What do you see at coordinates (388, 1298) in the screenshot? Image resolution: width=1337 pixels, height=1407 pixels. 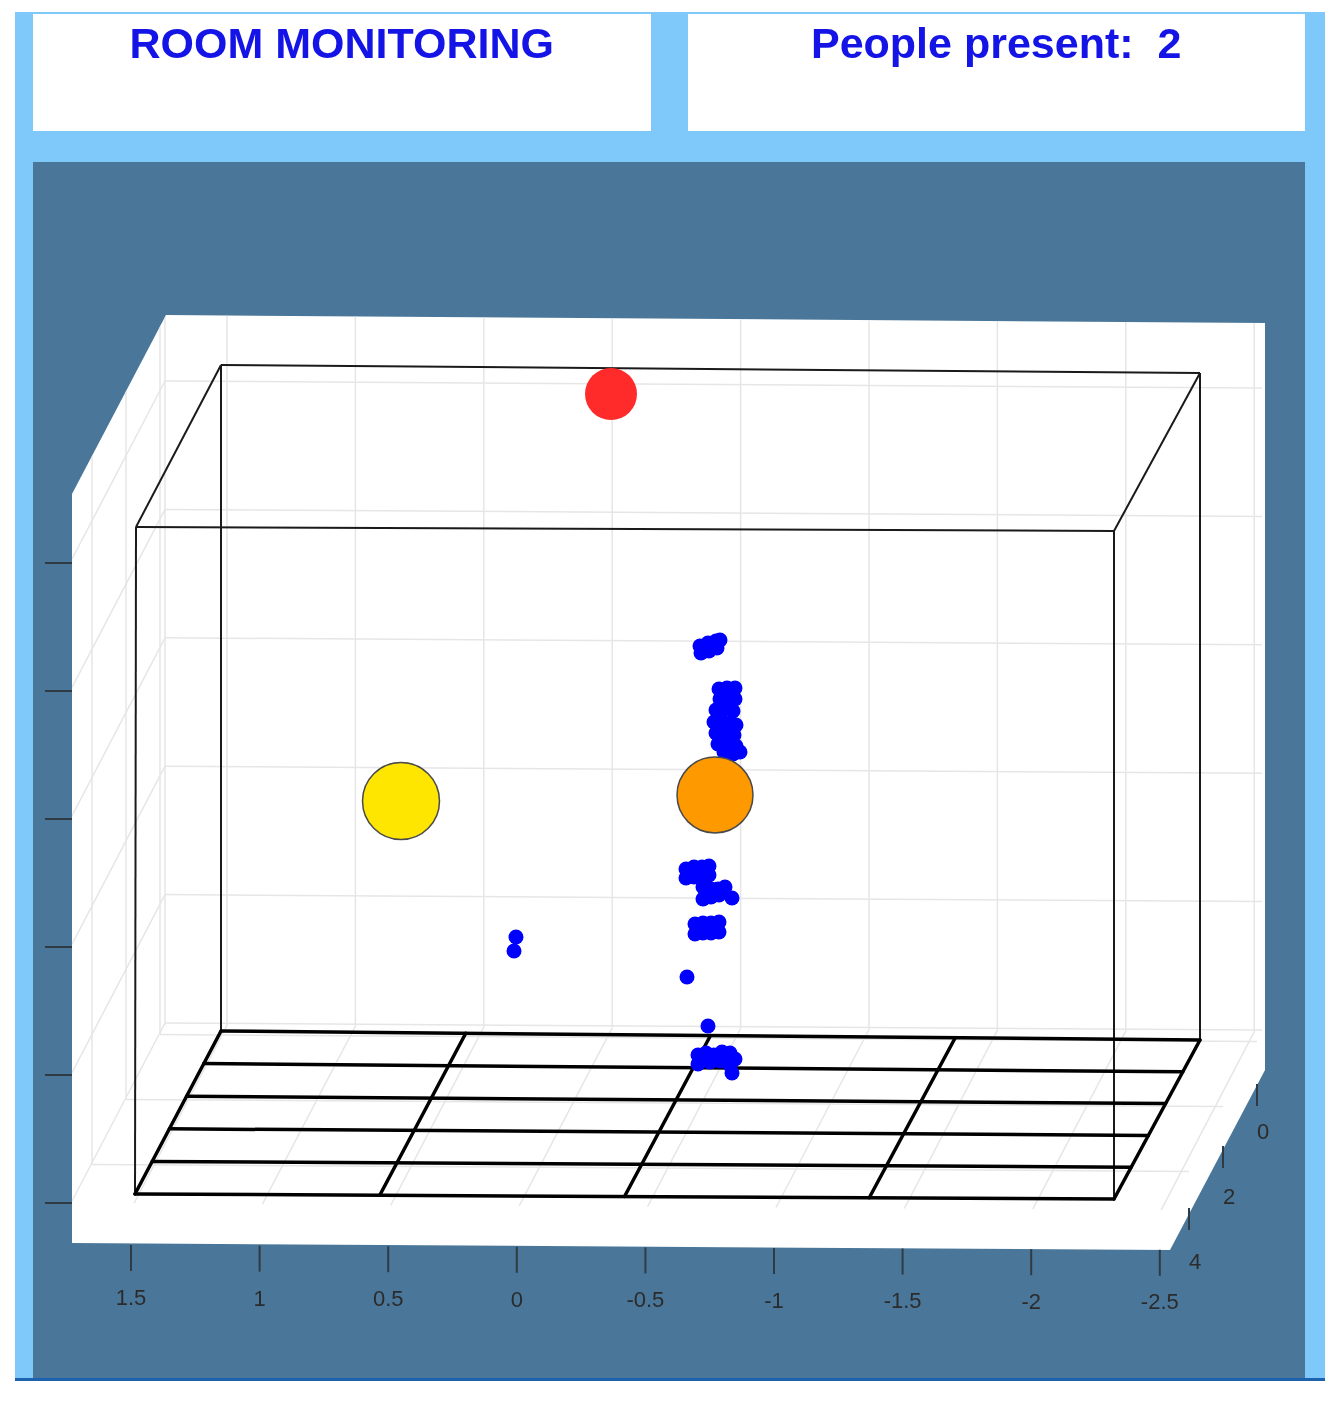 I see `x-tick-label: 0.5` at bounding box center [388, 1298].